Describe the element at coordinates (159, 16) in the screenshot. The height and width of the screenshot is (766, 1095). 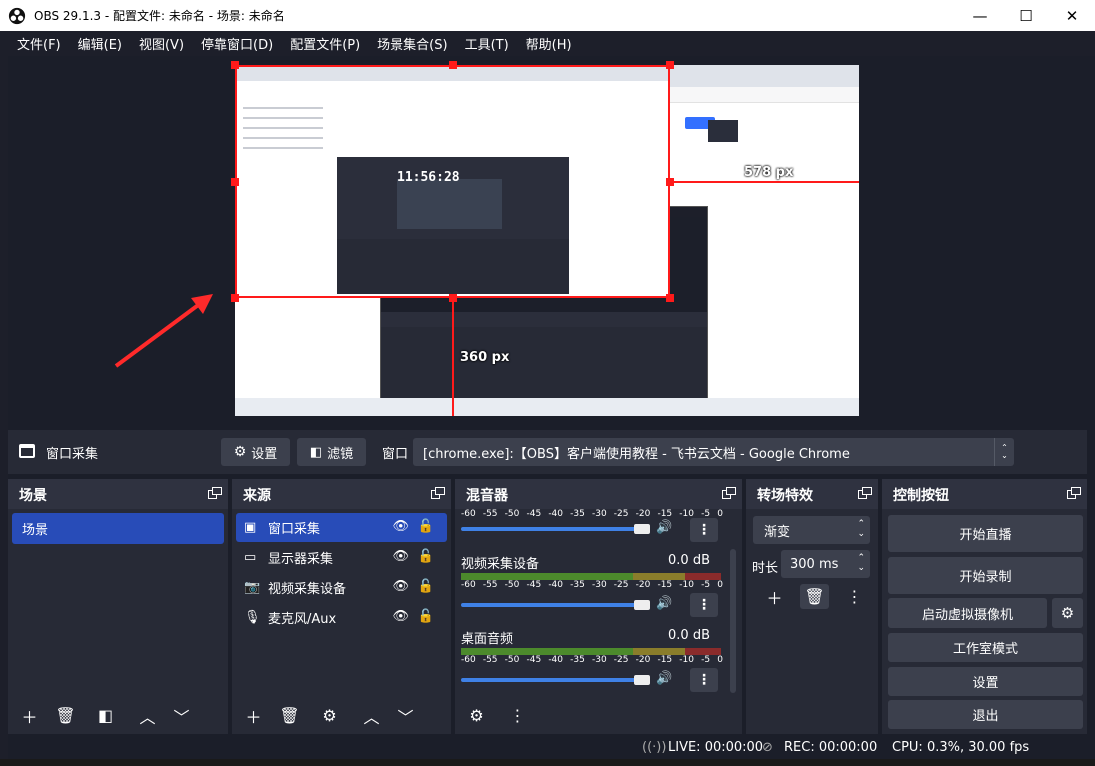
I see `window-title: OBS 29.1.3 - 配置文件: 未命名 - 场景: 未命名` at that location.